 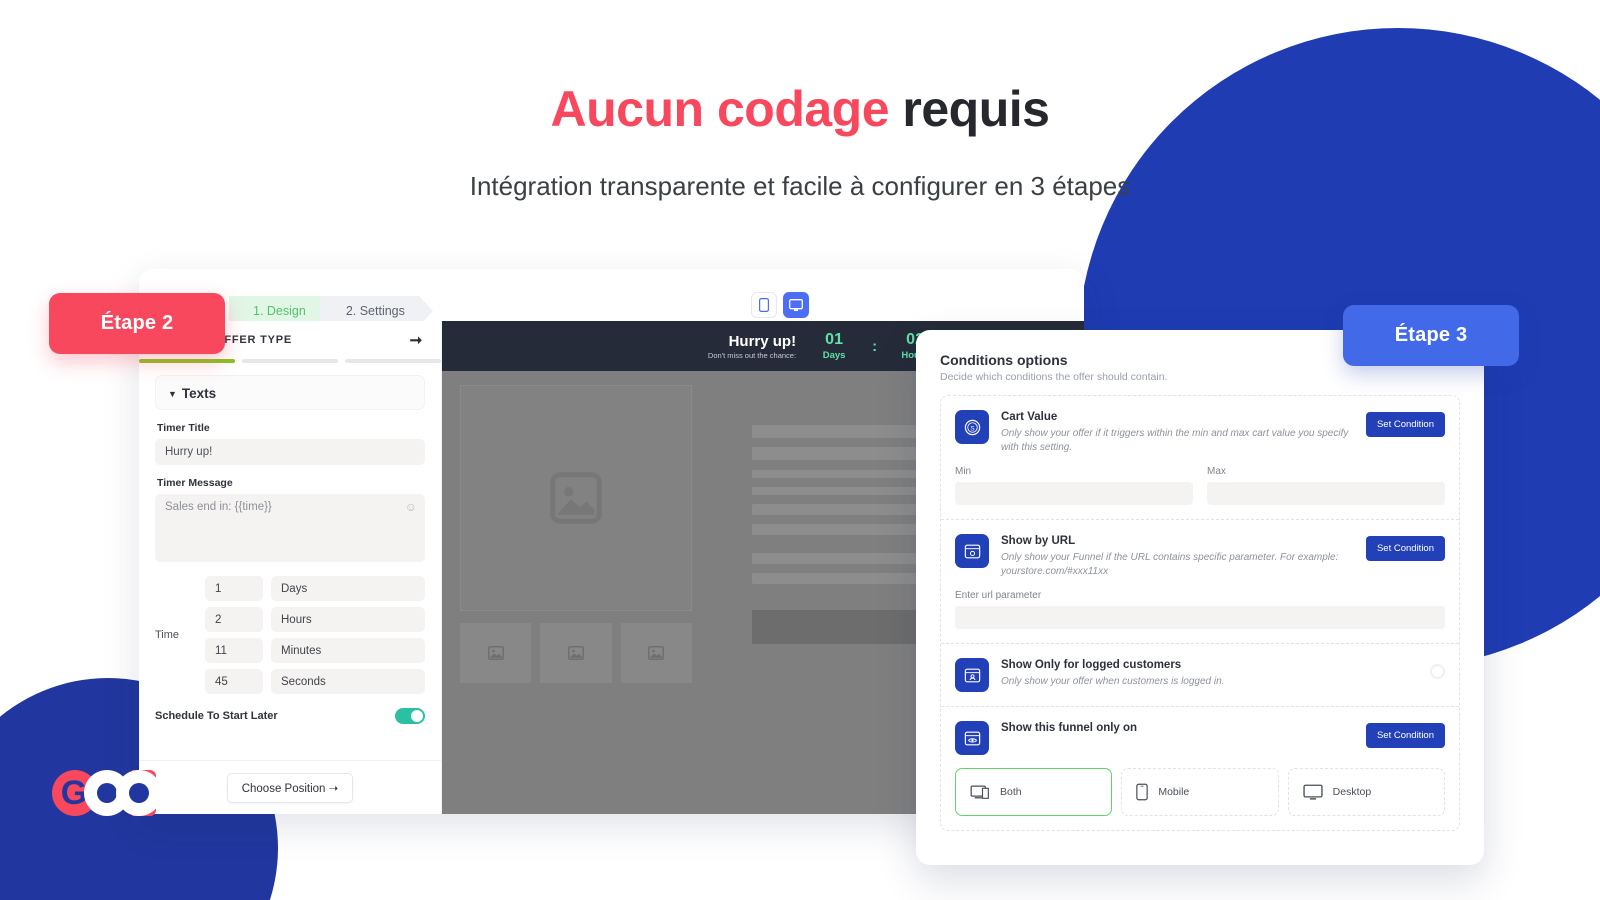 I want to click on device-option-desktop-label: Desktop, so click(x=1352, y=792).